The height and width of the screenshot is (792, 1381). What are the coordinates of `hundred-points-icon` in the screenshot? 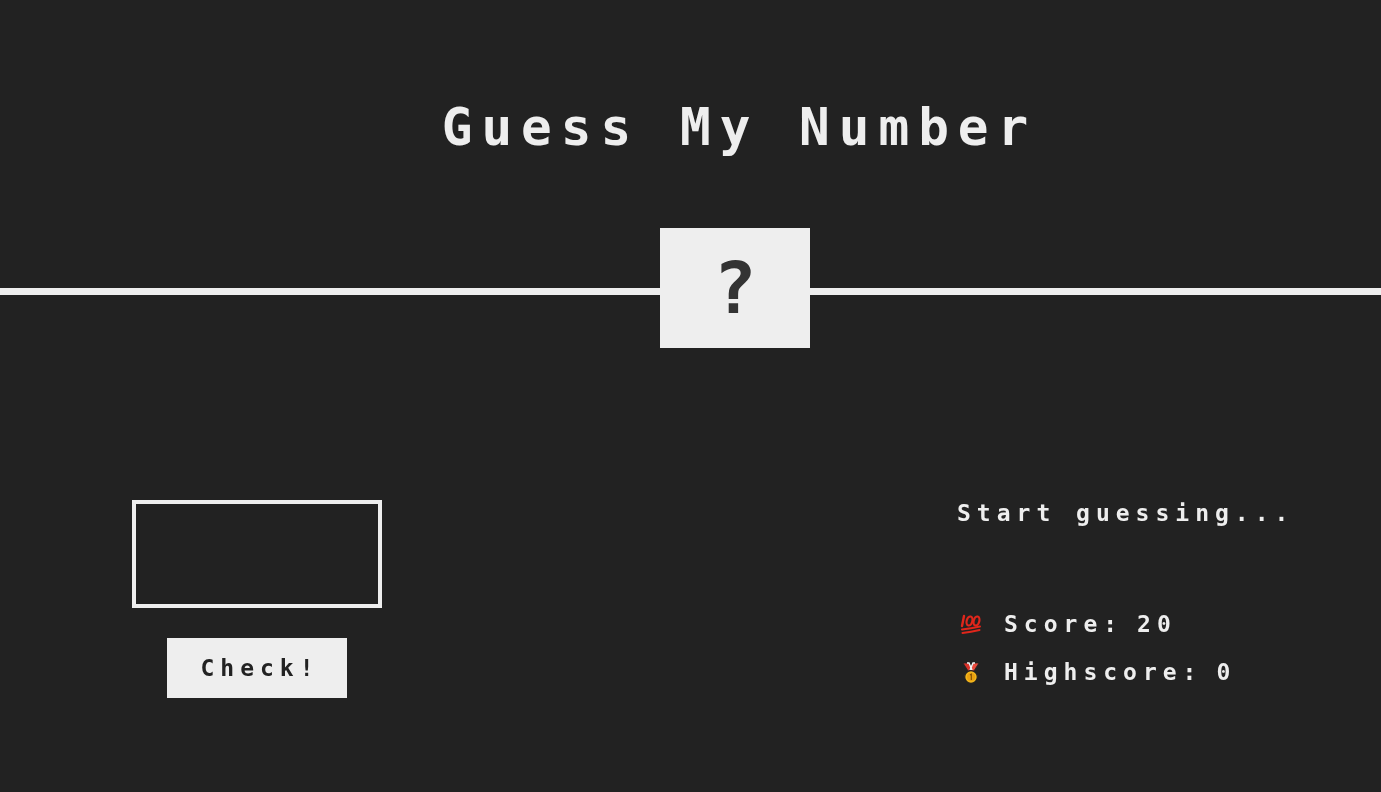 It's located at (971, 624).